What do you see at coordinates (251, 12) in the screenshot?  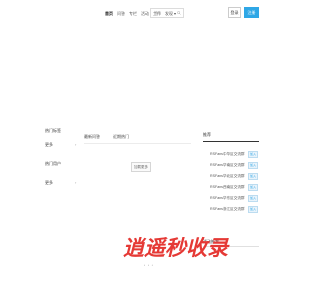 I see `register-button: 注册` at bounding box center [251, 12].